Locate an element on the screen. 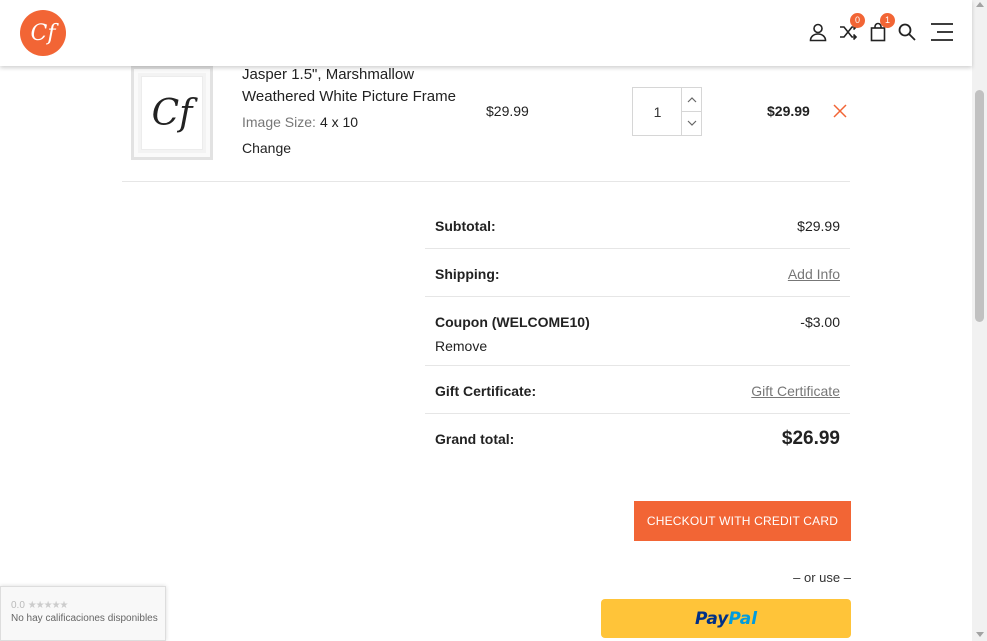  thumbnail-logo-text: Cf is located at coordinates (172, 113).